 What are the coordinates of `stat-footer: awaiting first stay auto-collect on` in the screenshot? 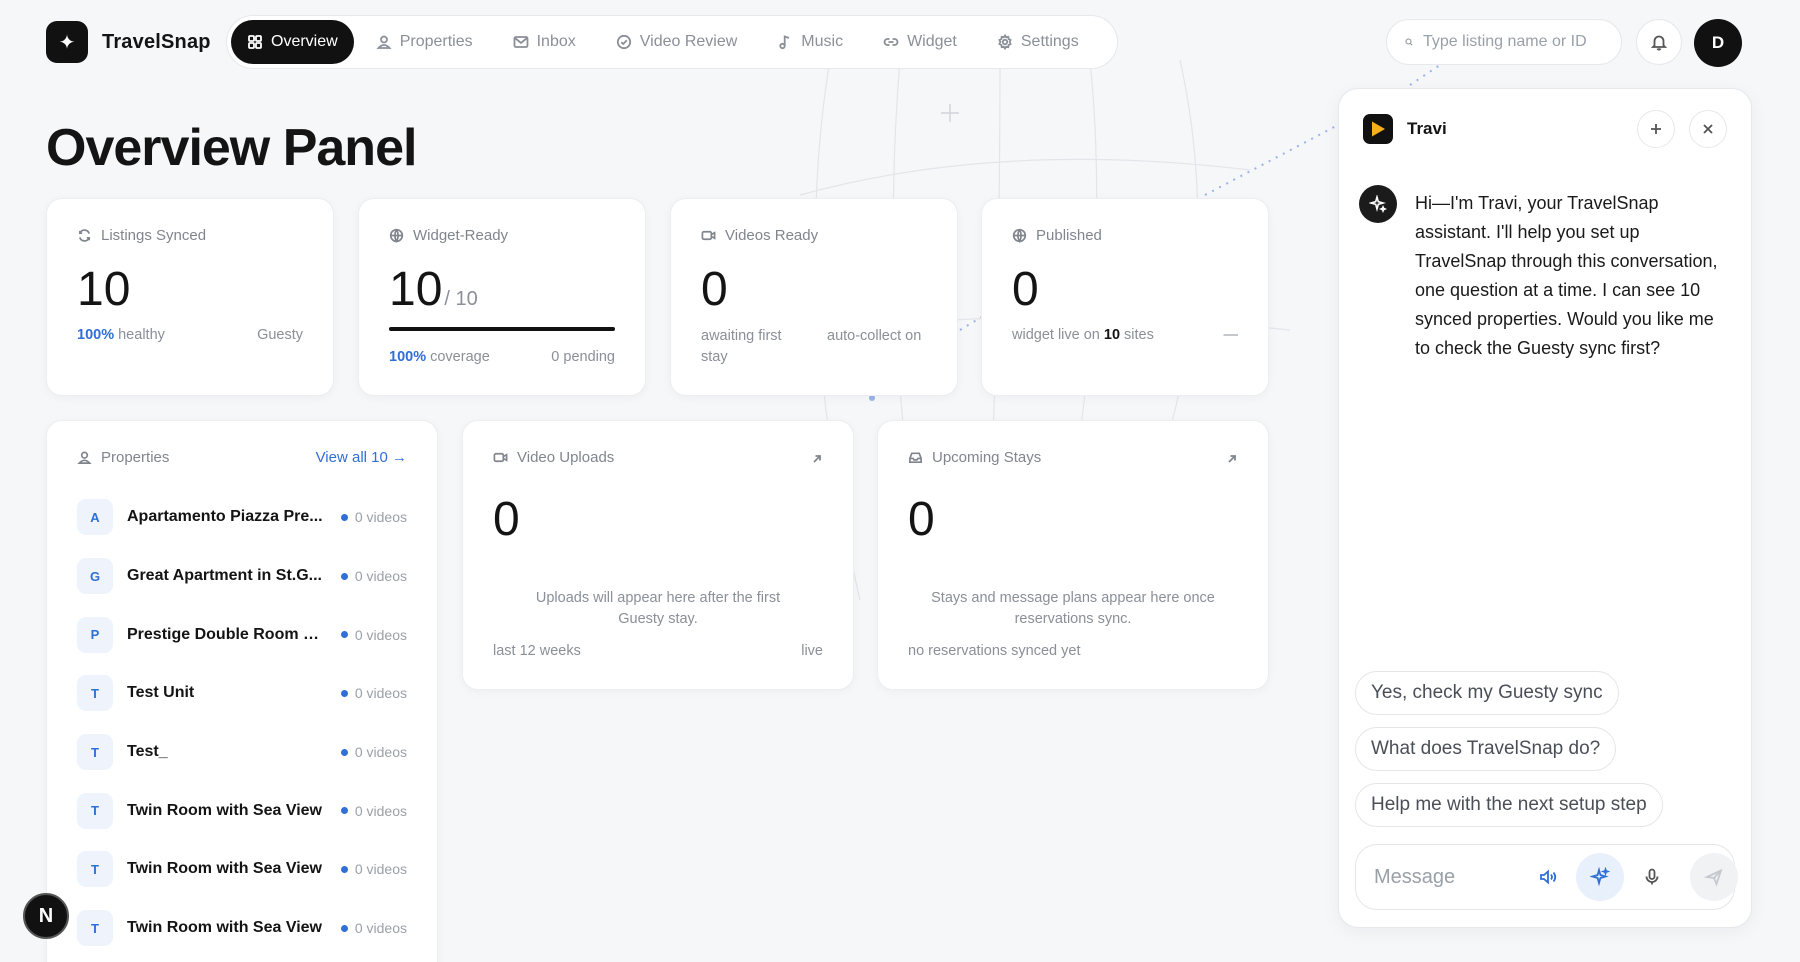 It's located at (814, 346).